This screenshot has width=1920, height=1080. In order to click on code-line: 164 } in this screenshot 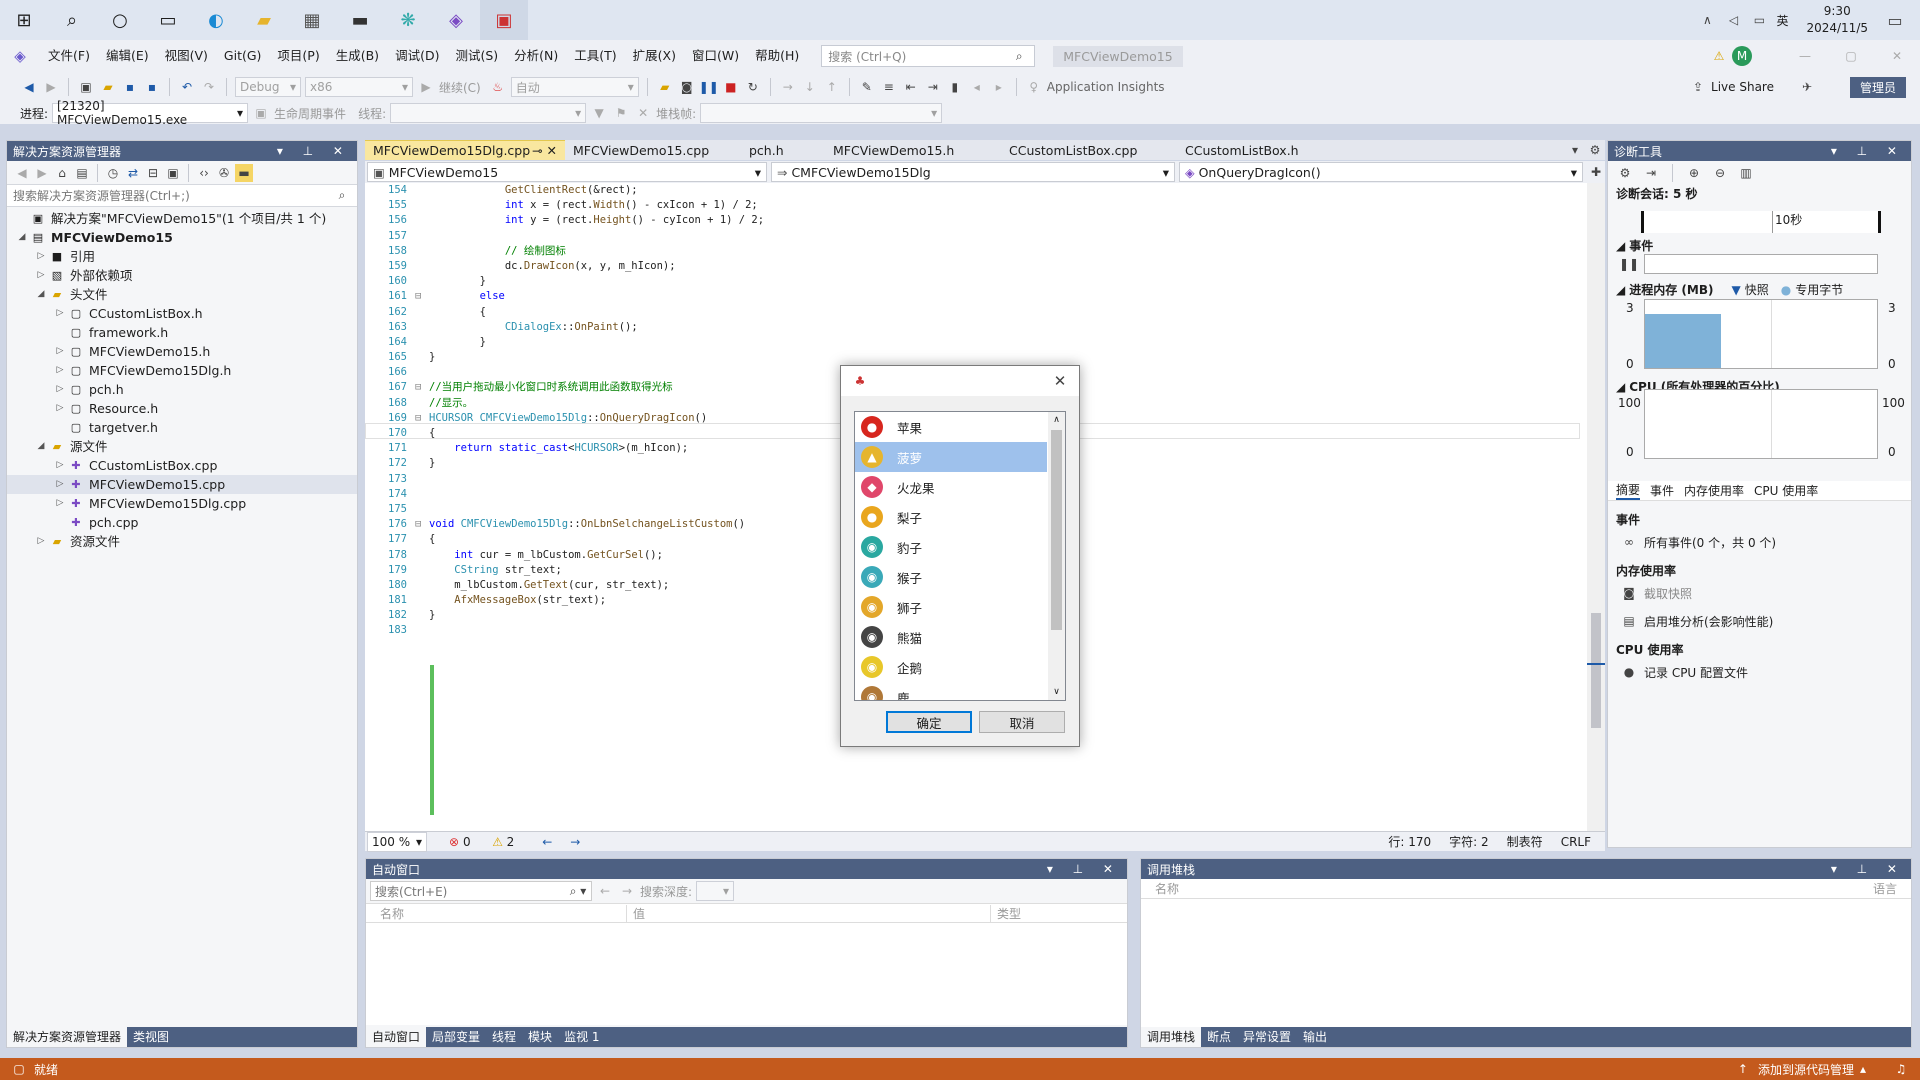, I will do `click(972, 342)`.